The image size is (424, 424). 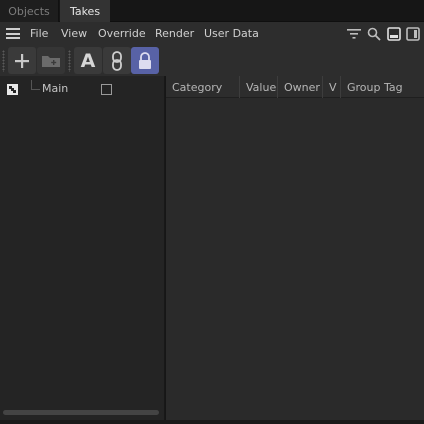 I want to click on column-group-tag: Group Tag, so click(x=382, y=87).